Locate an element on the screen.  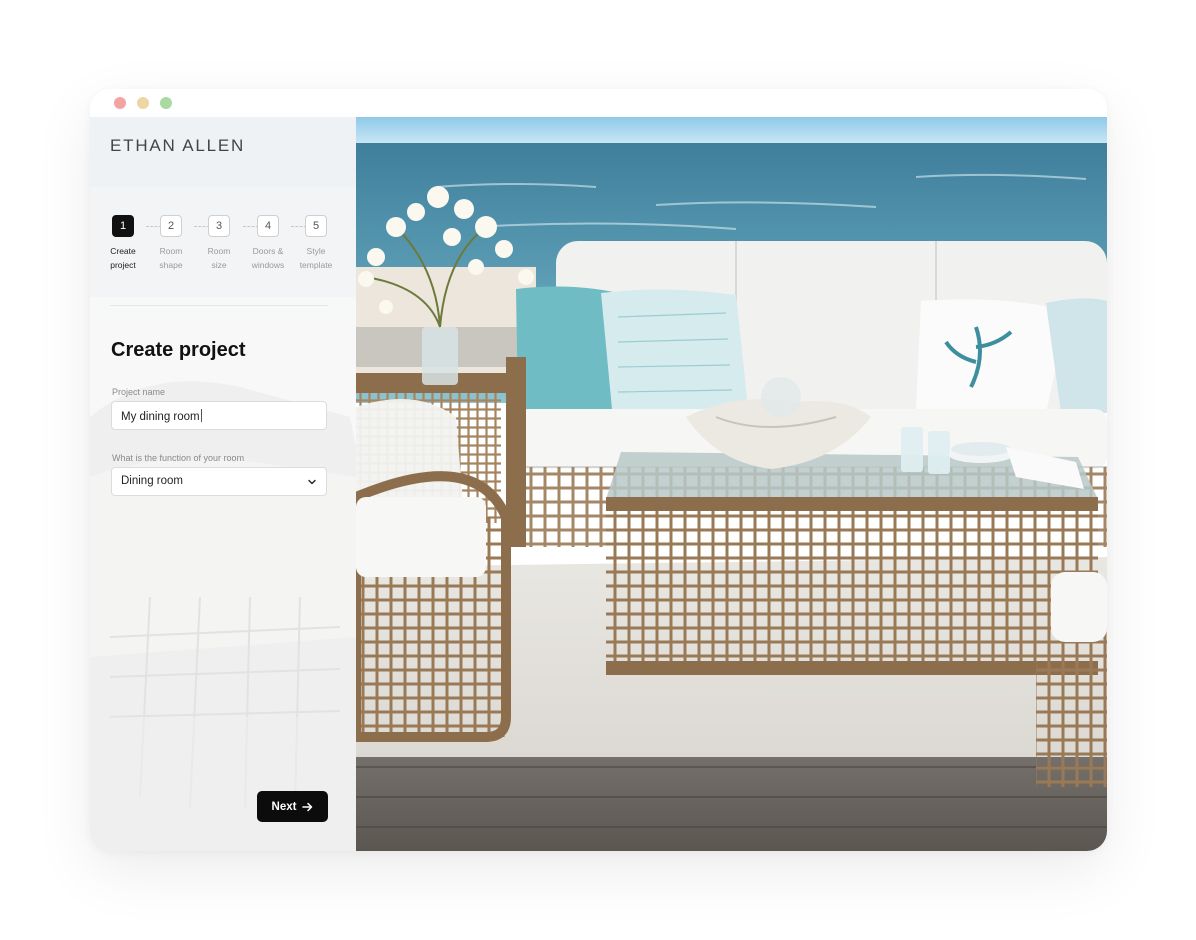
step-room-size: 3 Room size is located at coordinates (219, 243).